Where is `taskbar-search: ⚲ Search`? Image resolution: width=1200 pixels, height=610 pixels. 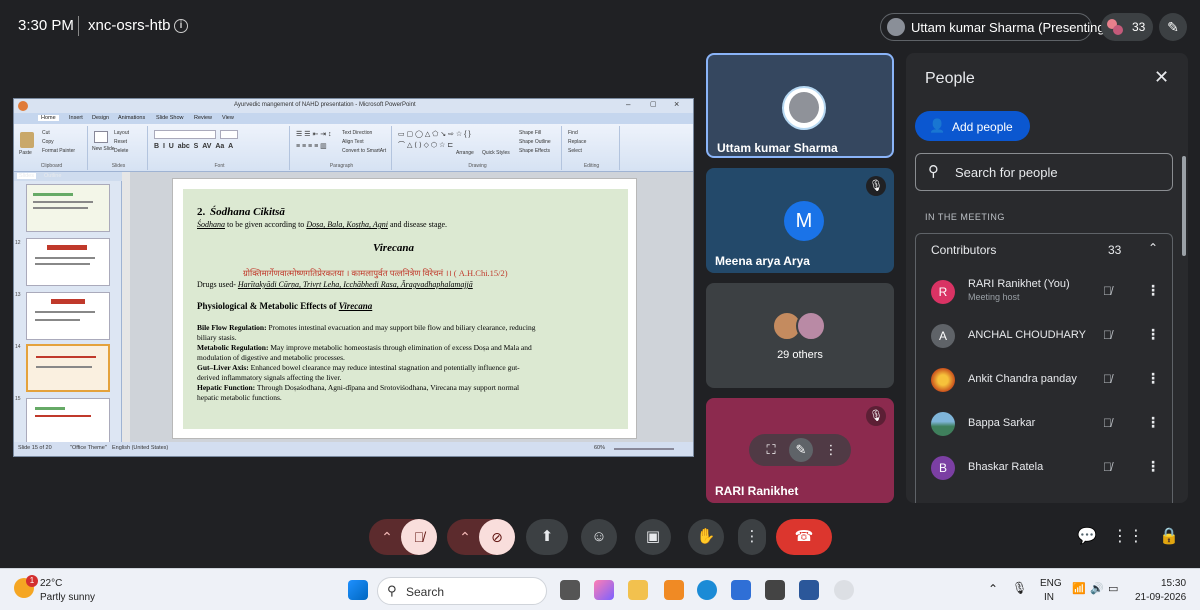 taskbar-search: ⚲ Search is located at coordinates (462, 591).